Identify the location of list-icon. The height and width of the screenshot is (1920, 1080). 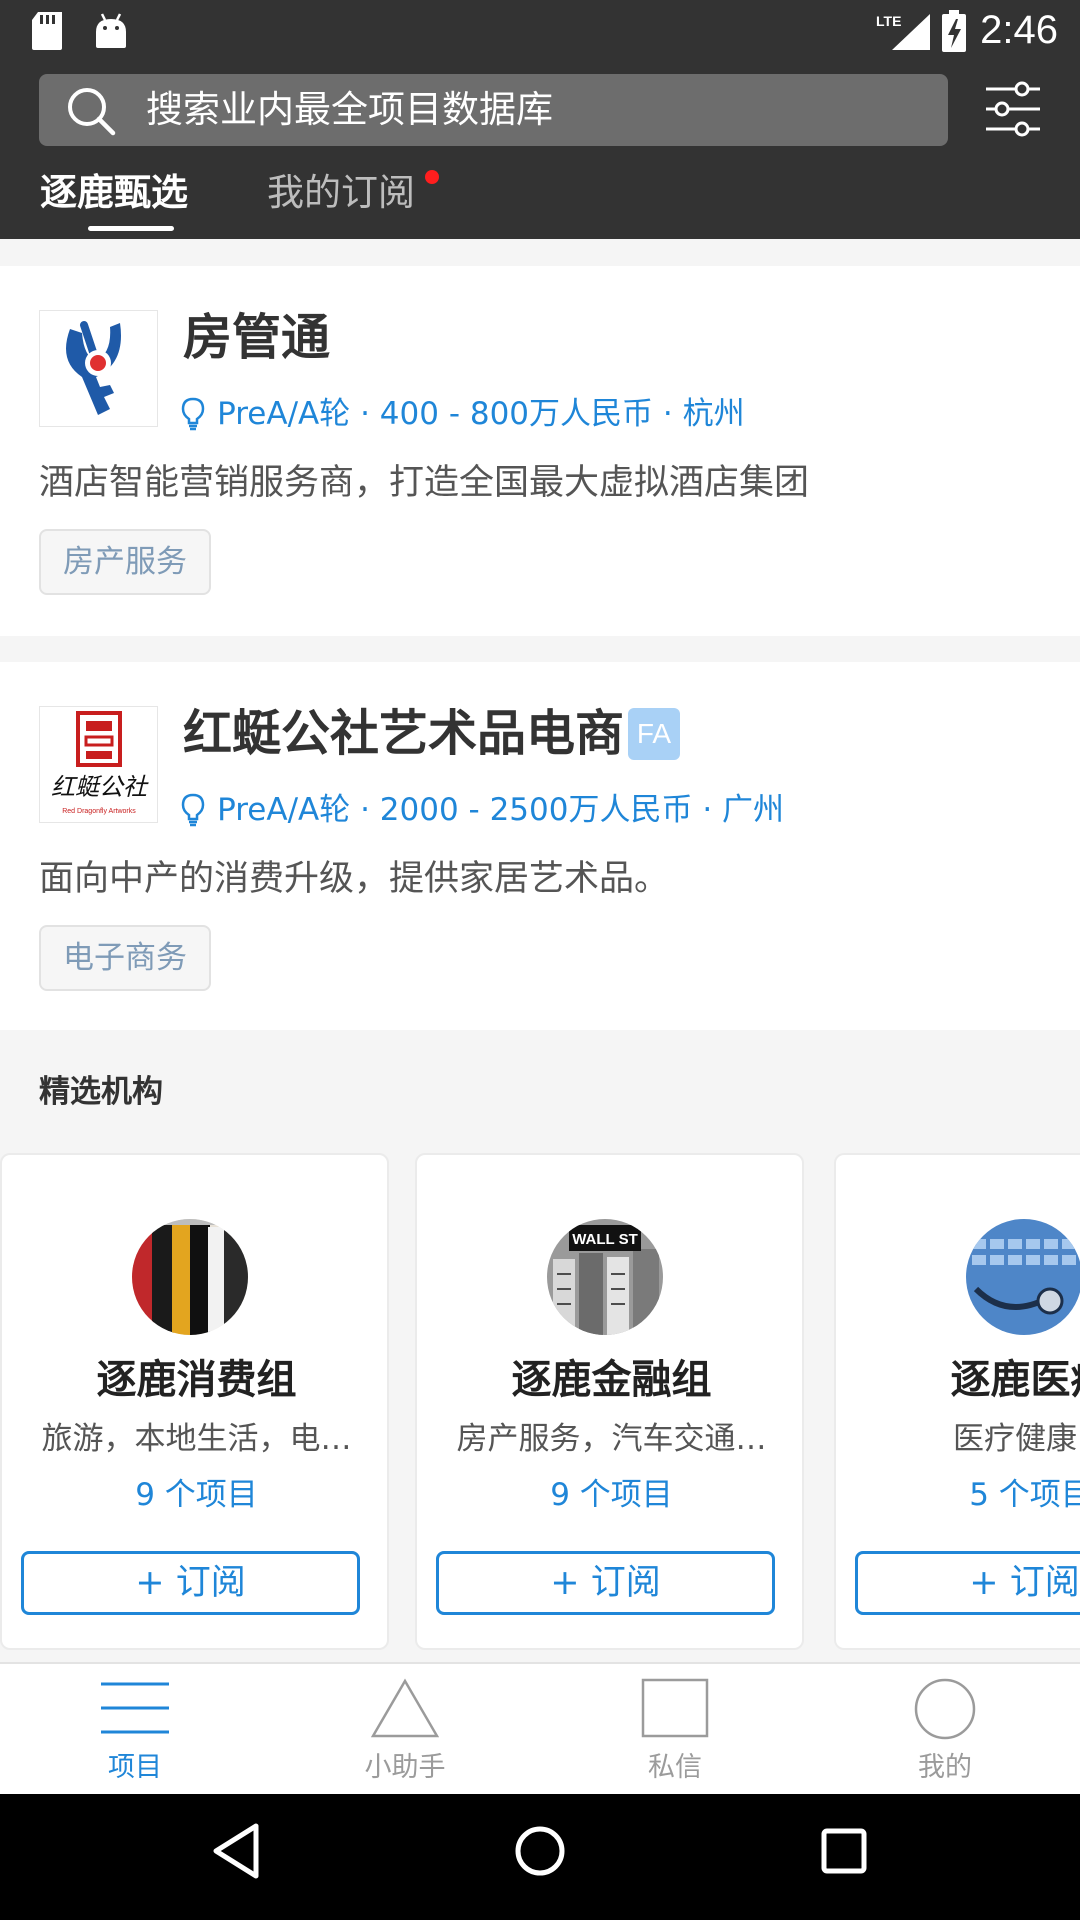
(135, 1708).